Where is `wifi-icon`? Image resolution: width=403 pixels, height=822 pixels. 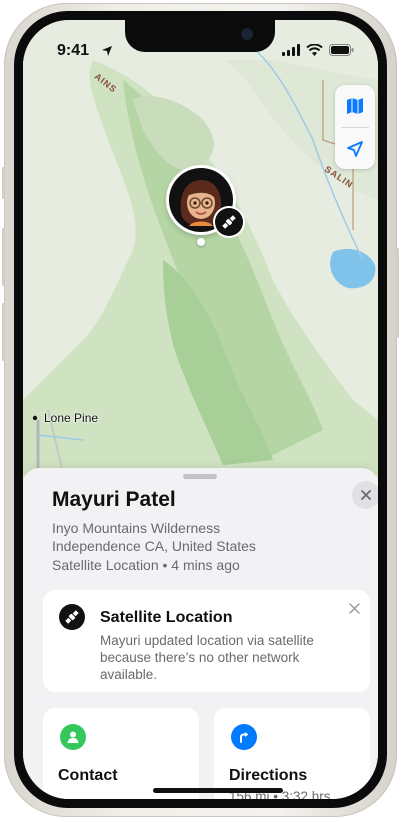 wifi-icon is located at coordinates (314, 50).